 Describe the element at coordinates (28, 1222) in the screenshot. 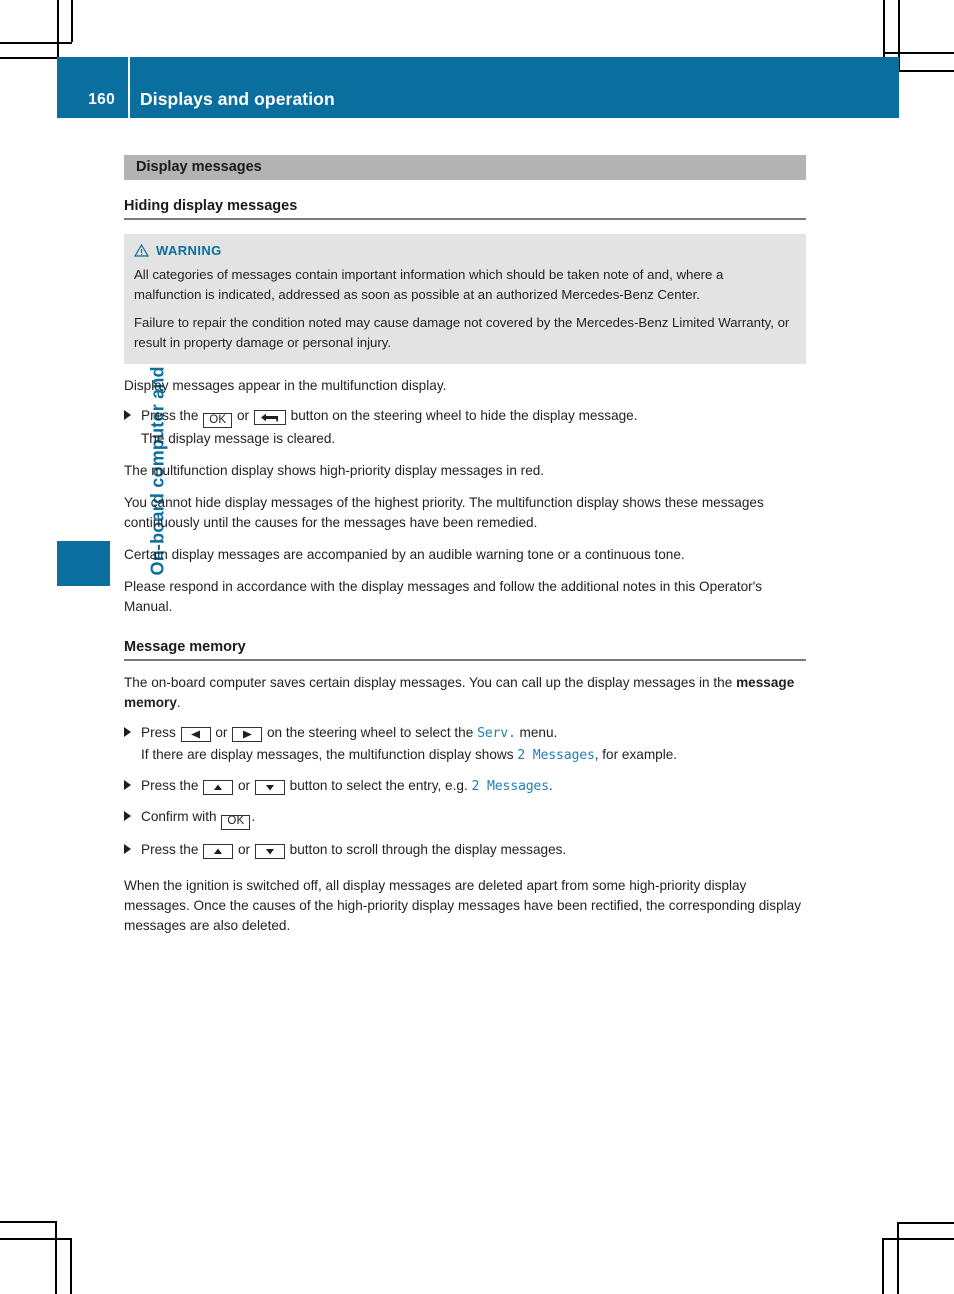

I see `cropmark-bl-h1` at that location.